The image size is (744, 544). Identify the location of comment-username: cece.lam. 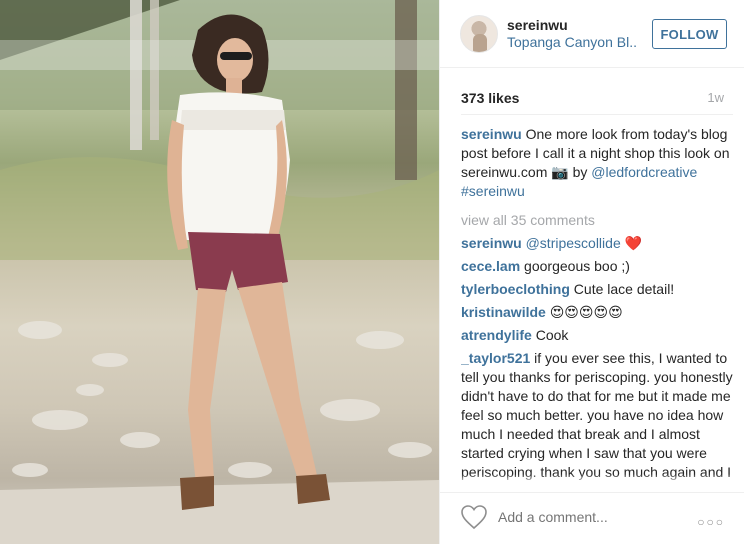
(490, 266).